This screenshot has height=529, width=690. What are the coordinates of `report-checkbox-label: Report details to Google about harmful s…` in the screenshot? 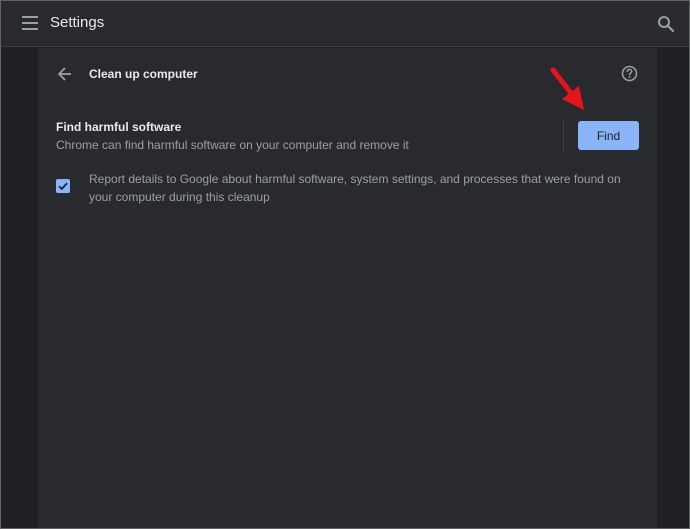 It's located at (355, 188).